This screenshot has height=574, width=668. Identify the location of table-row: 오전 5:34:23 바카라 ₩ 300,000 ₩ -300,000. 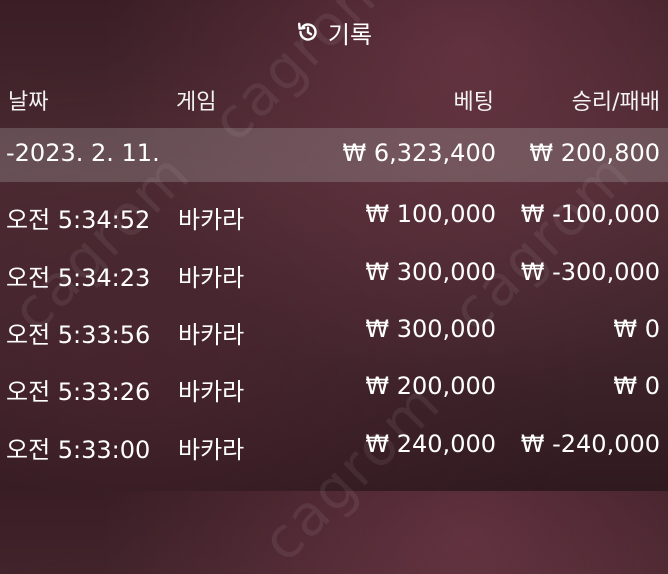
(334, 274).